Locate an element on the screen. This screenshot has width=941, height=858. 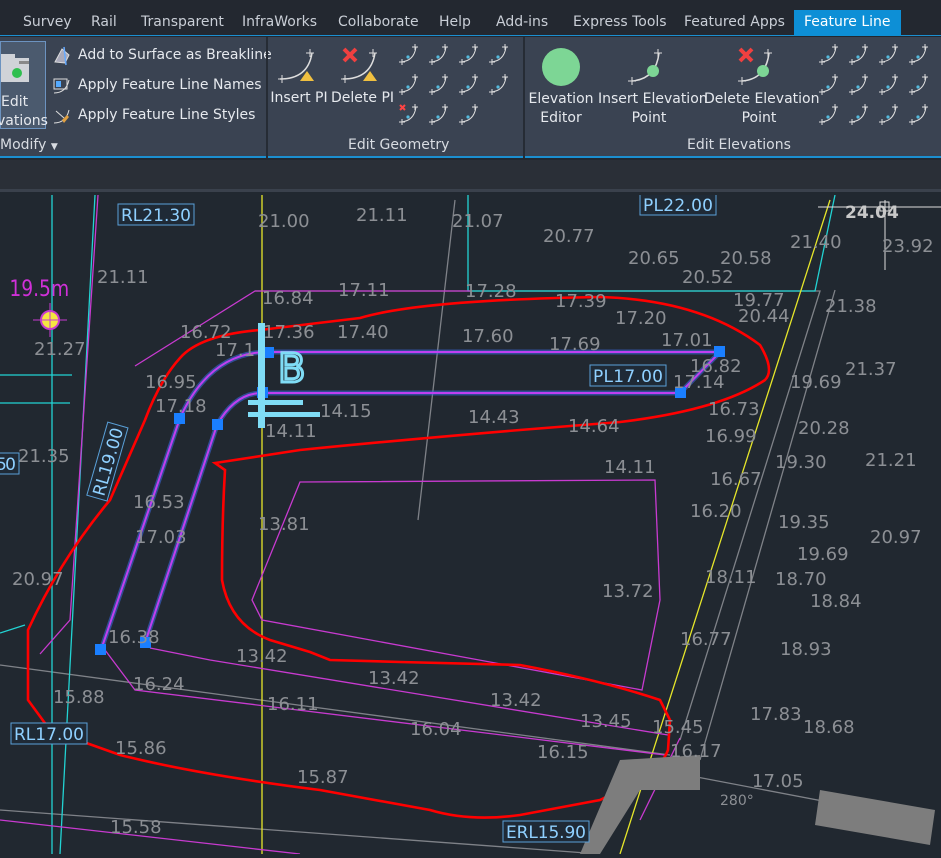
spot-level: 21.40 is located at coordinates (816, 242).